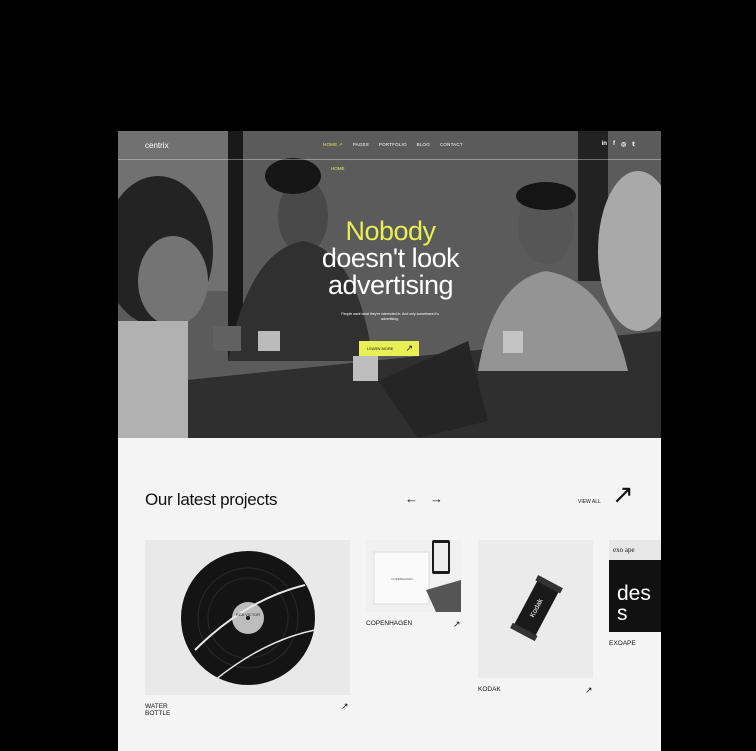 This screenshot has width=756, height=751. Describe the element at coordinates (380, 348) in the screenshot. I see `learn-more-label: LEARN MORE` at that location.